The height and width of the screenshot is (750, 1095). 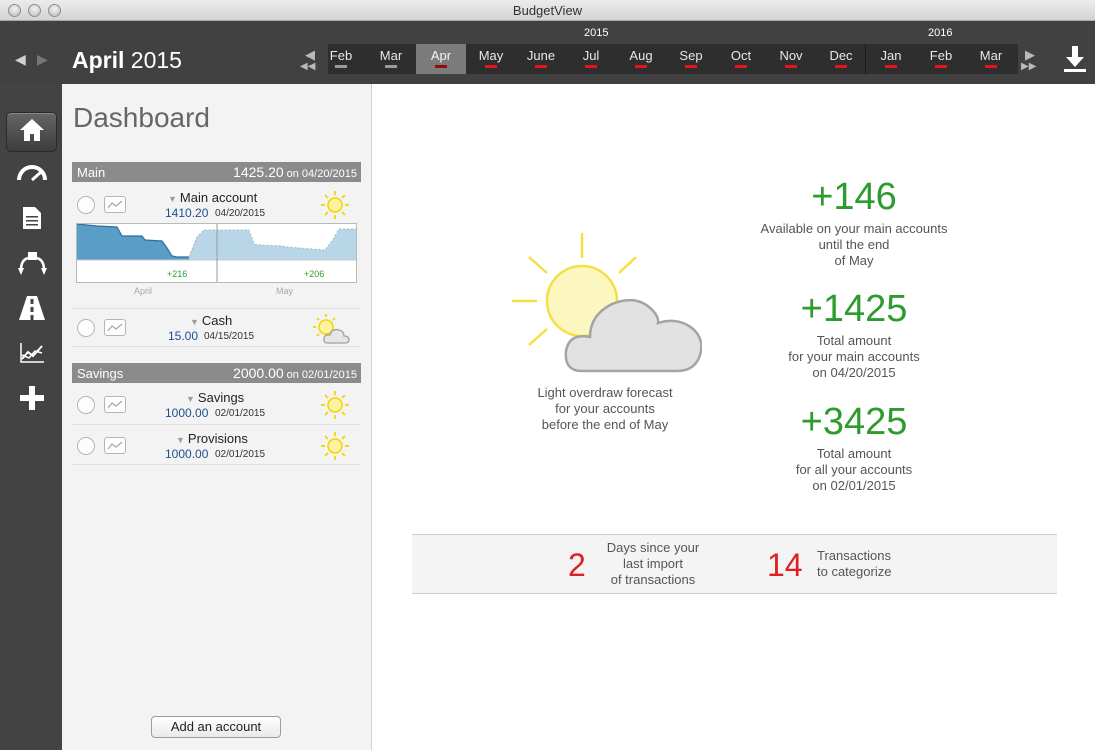 I want to click on home-view-button, so click(x=31, y=132).